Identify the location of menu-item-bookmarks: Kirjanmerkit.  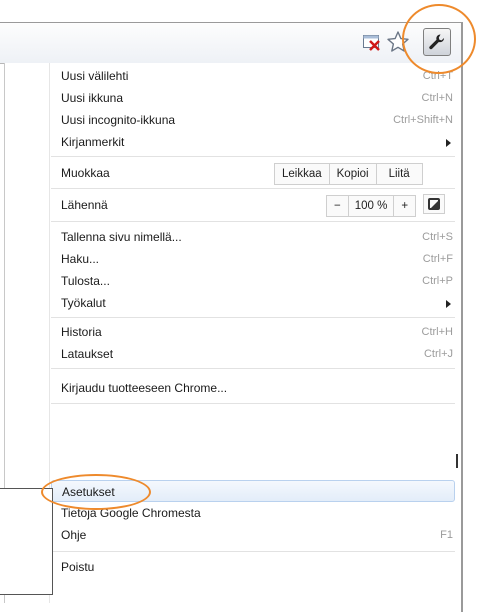
(253, 142).